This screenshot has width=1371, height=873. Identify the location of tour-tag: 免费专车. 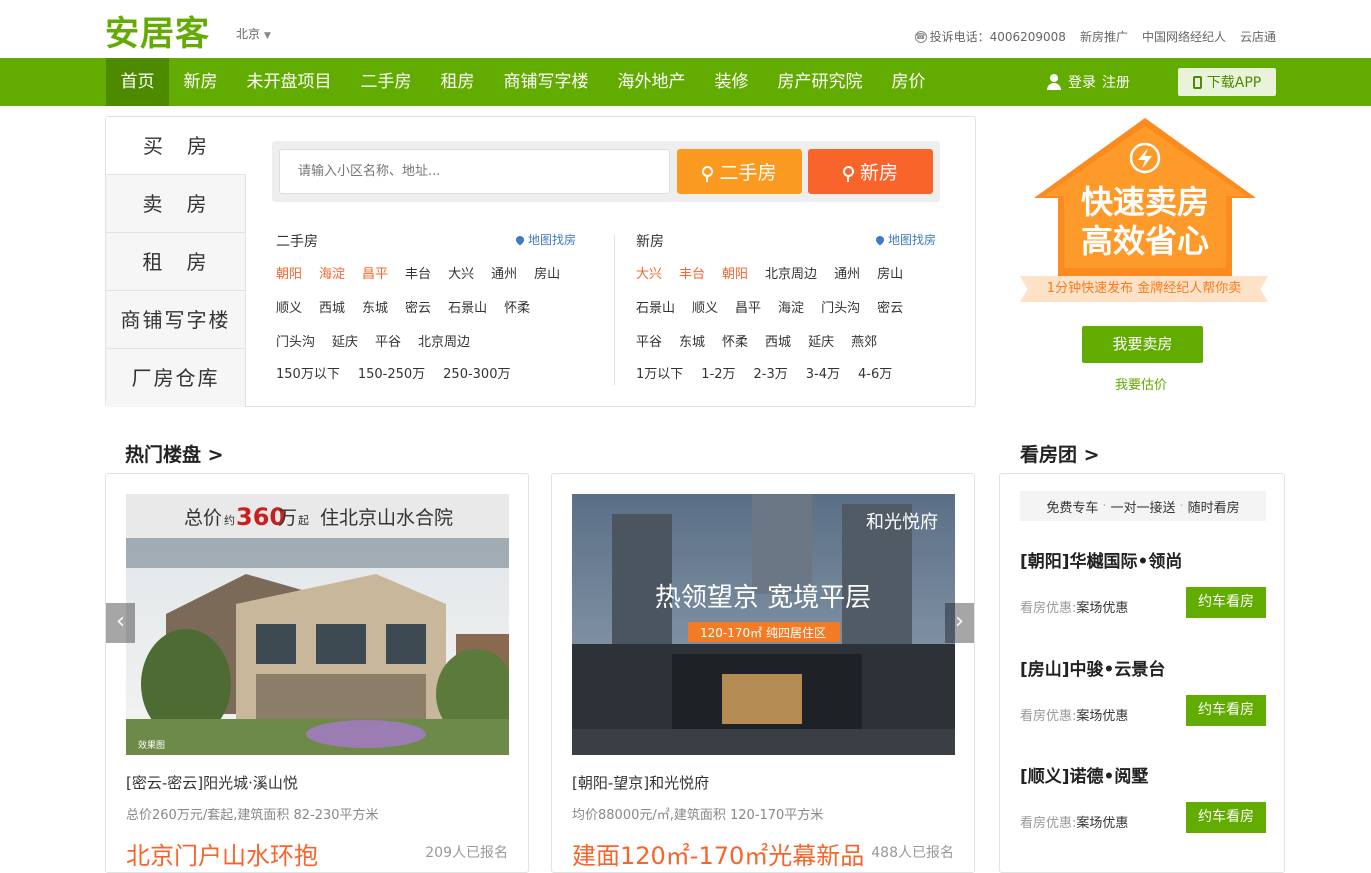
(1072, 508).